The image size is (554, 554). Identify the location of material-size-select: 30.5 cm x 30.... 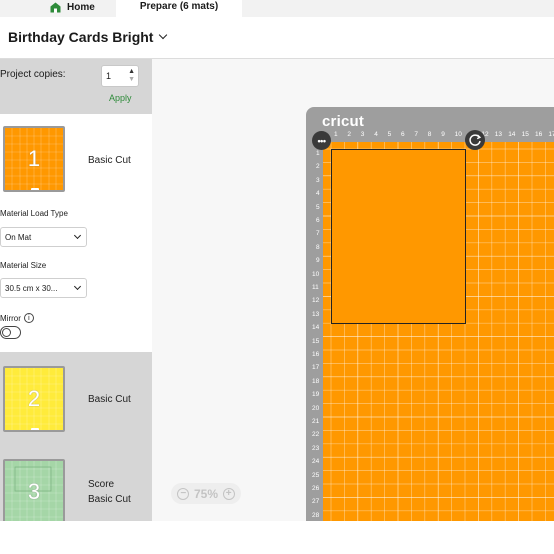
(43, 288).